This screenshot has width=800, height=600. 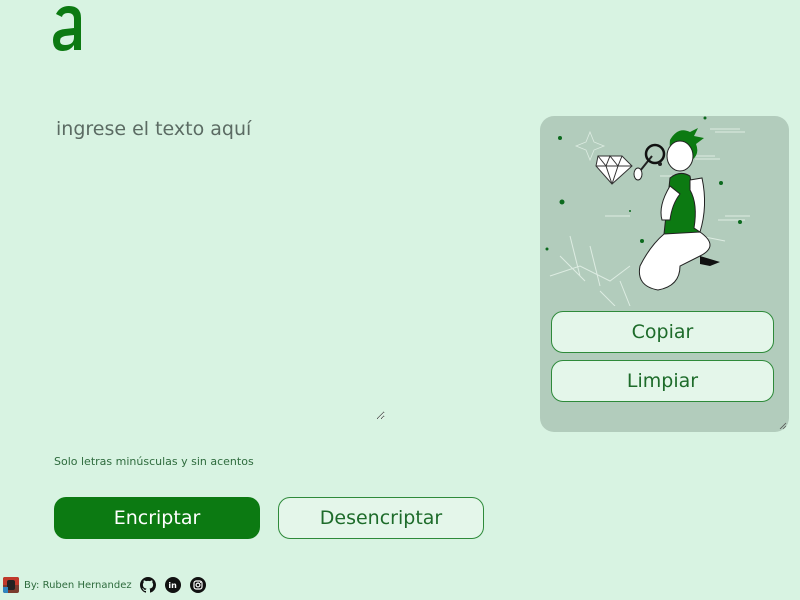 What do you see at coordinates (381, 518) in the screenshot?
I see `decrypt-button: Desencriptar` at bounding box center [381, 518].